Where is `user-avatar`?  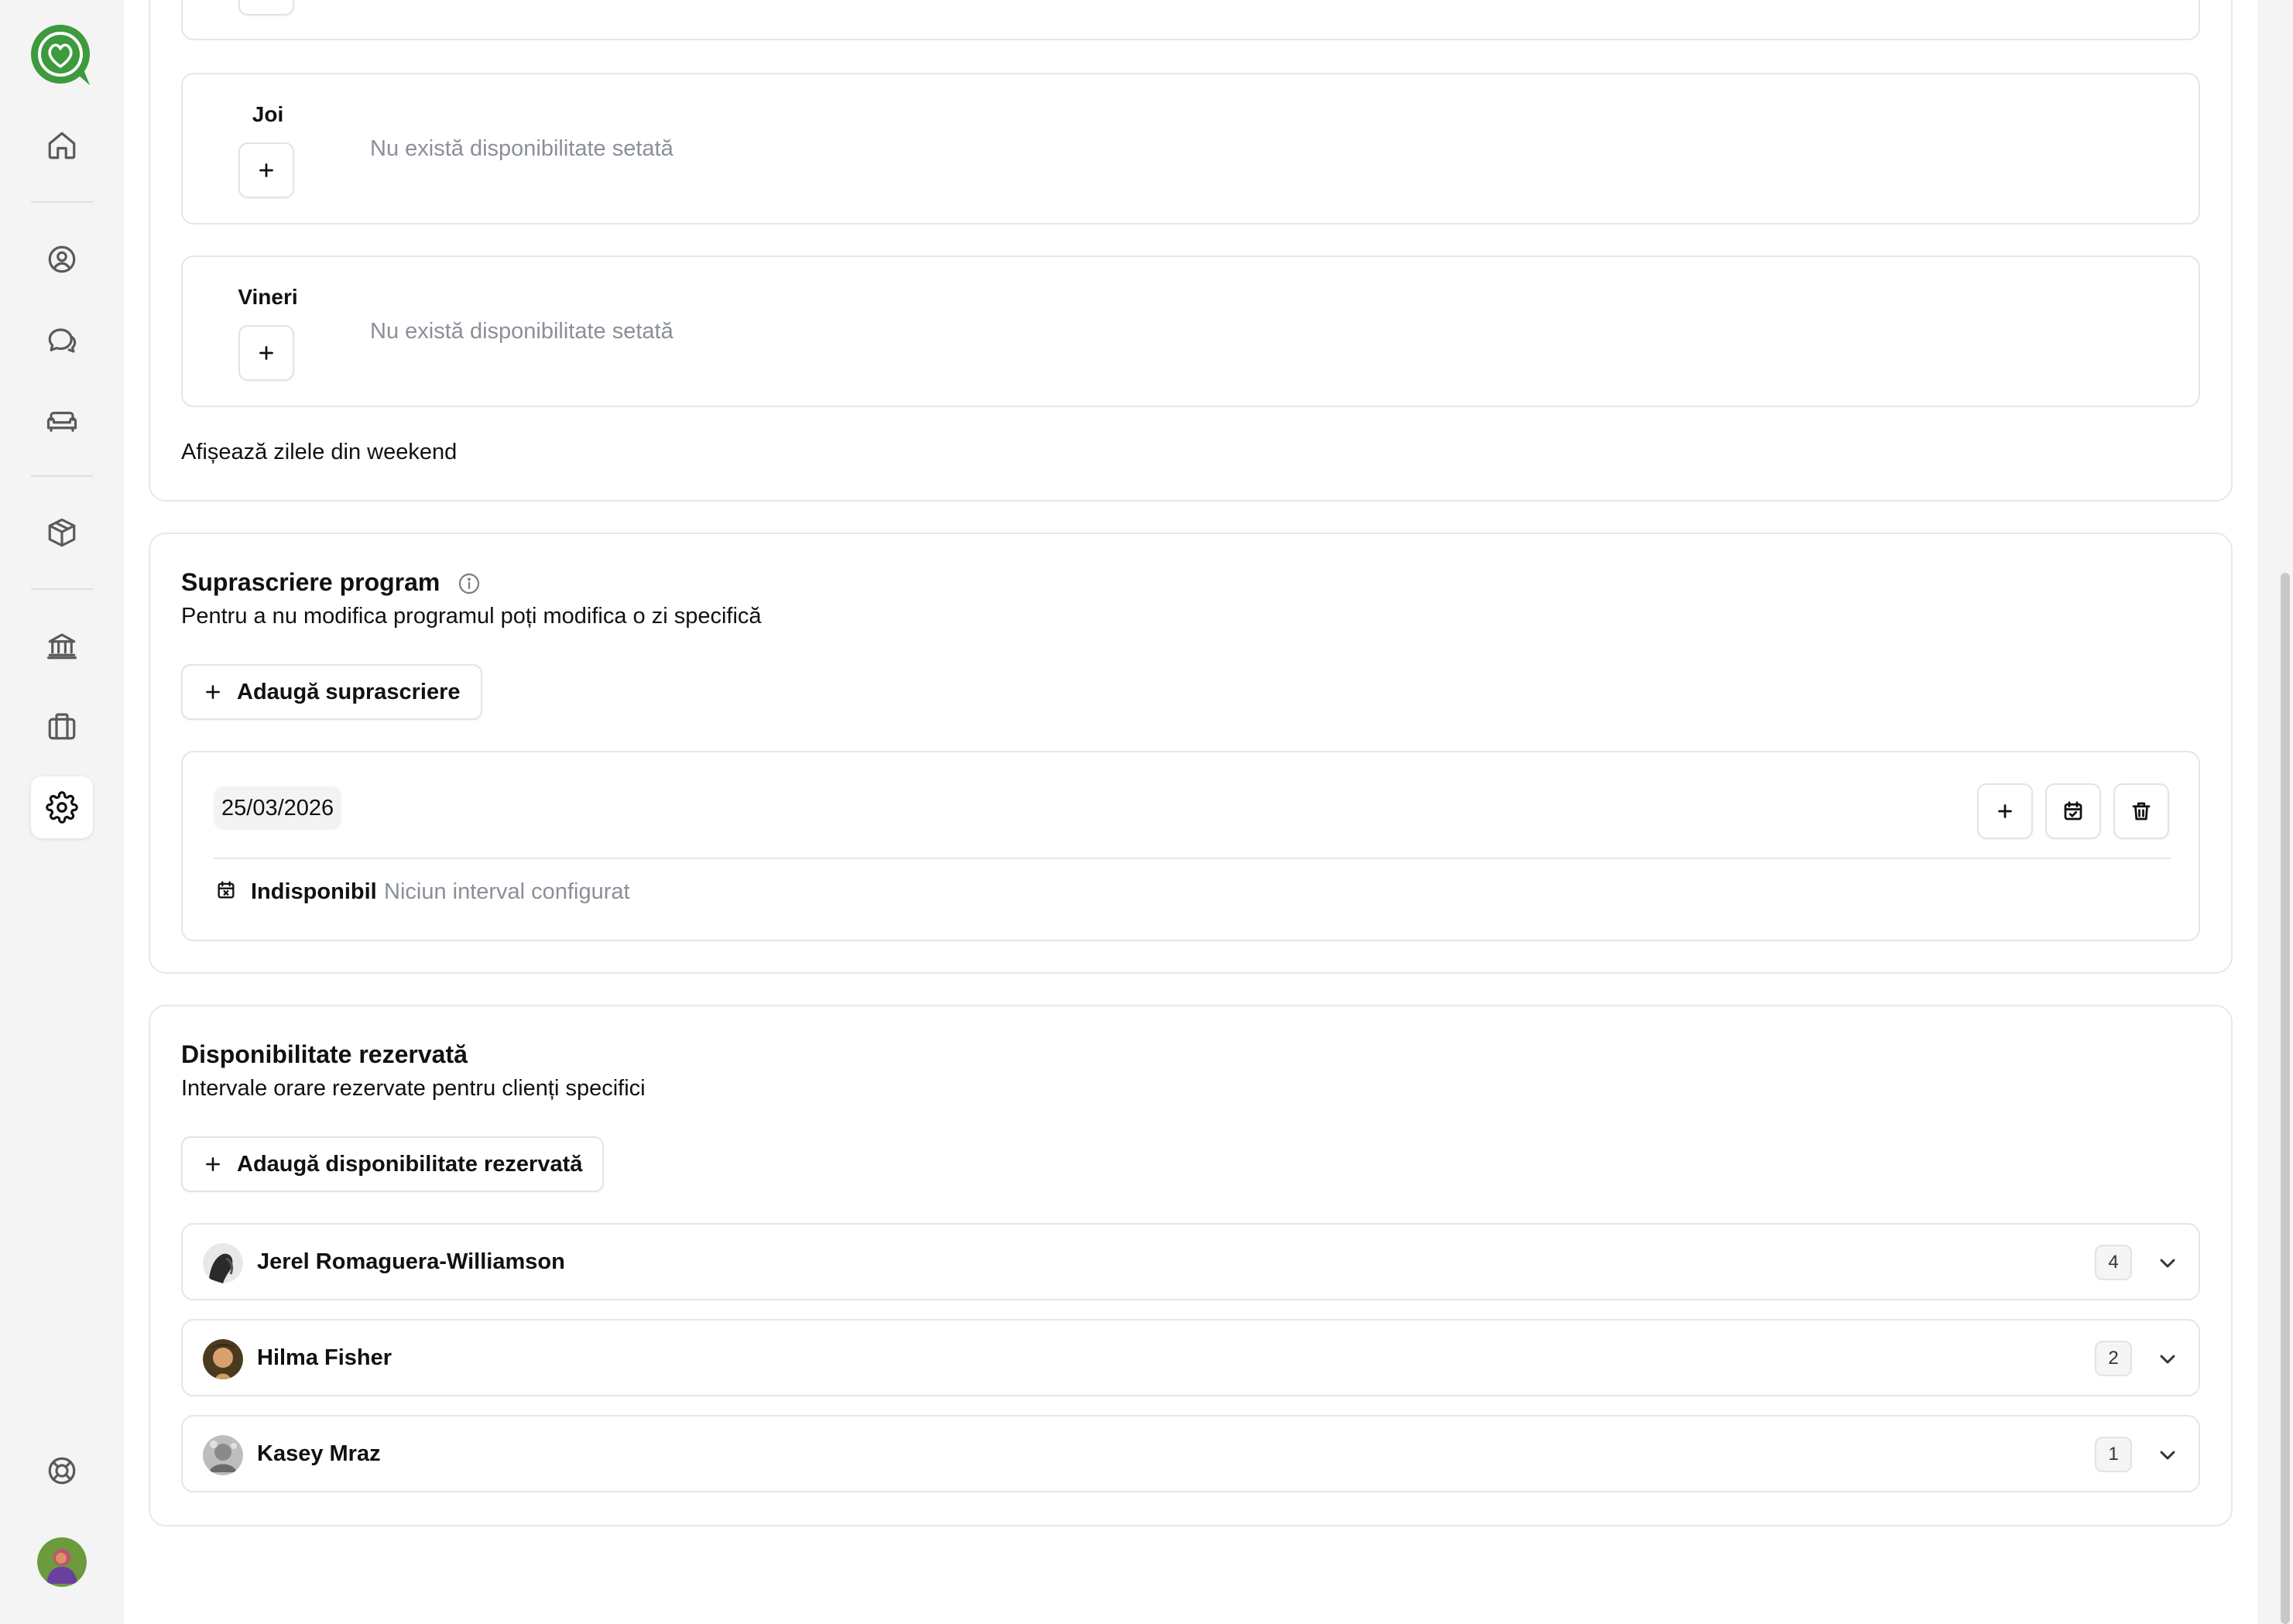
user-avatar is located at coordinates (62, 1562).